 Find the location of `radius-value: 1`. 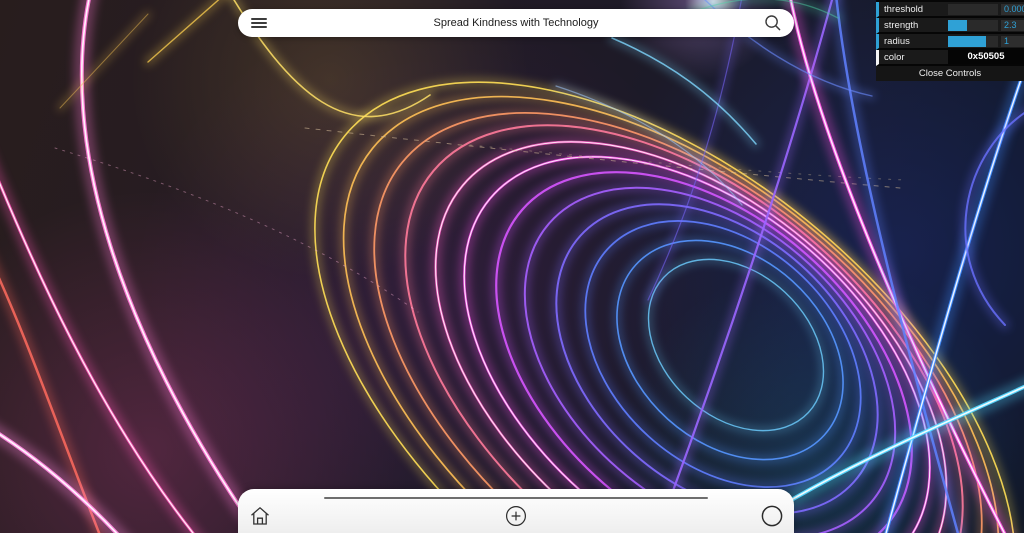

radius-value: 1 is located at coordinates (1012, 41).